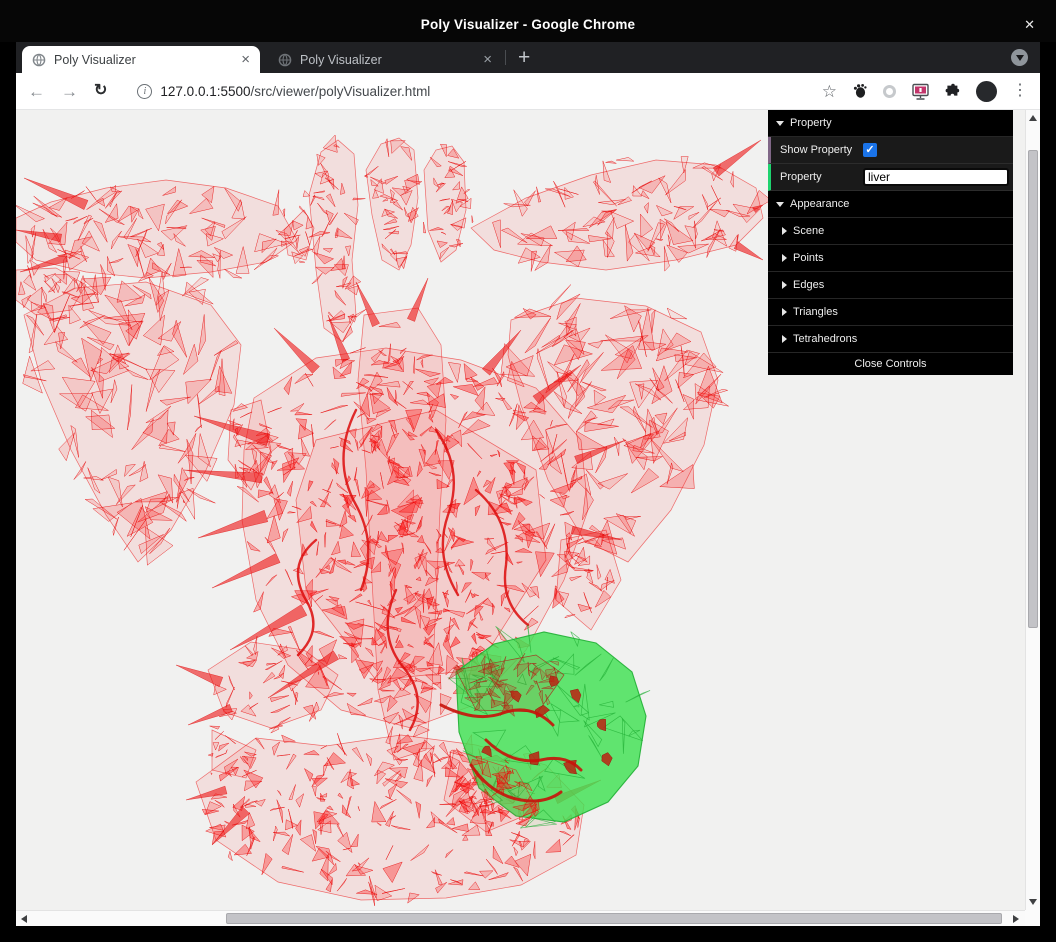  What do you see at coordinates (809, 285) in the screenshot?
I see `folder-label: Edges` at bounding box center [809, 285].